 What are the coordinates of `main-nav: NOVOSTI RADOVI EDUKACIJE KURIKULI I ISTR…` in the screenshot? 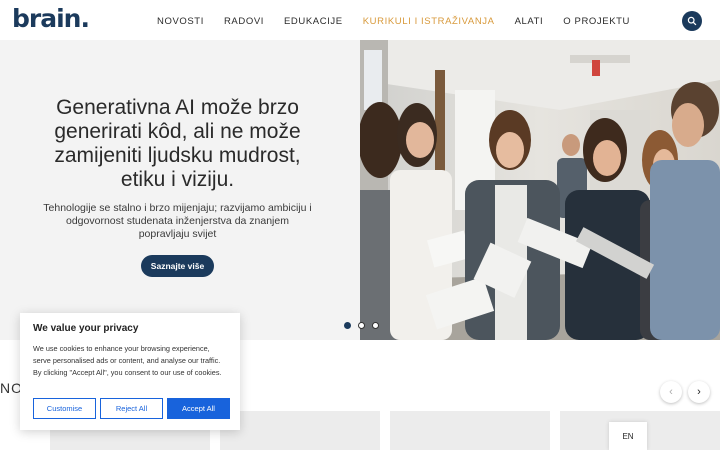 It's located at (403, 21).